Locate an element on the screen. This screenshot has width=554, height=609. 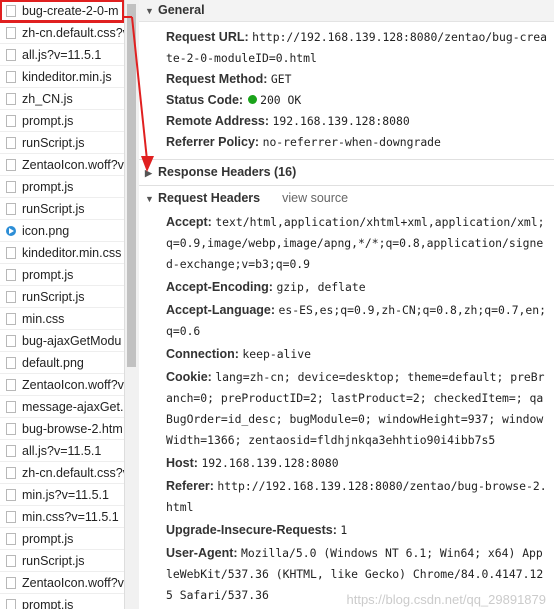
file-list-item: kindeditor.min.js is located at coordinates (62, 77).